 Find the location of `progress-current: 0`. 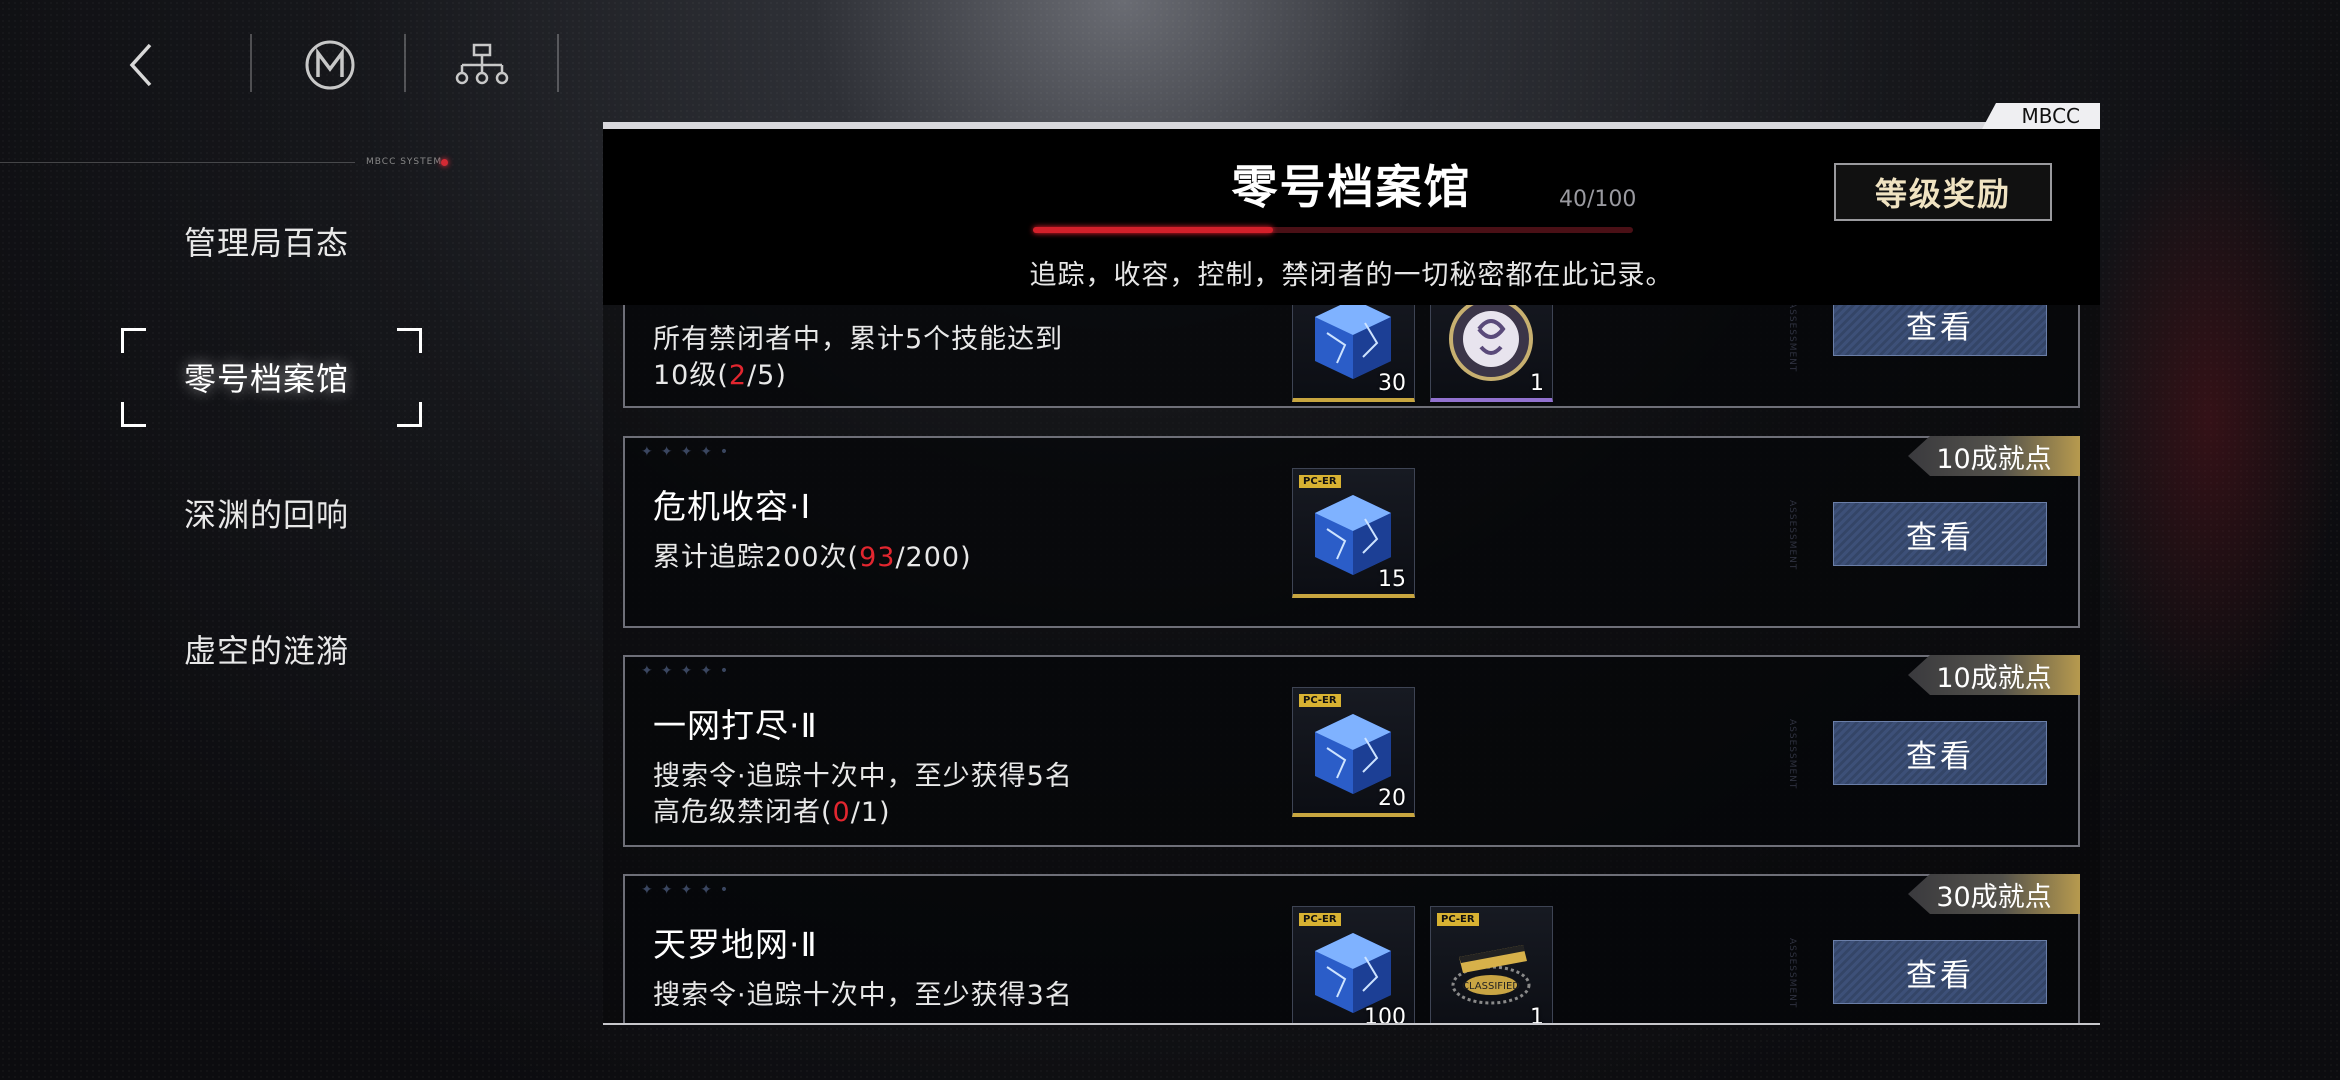

progress-current: 0 is located at coordinates (841, 812).